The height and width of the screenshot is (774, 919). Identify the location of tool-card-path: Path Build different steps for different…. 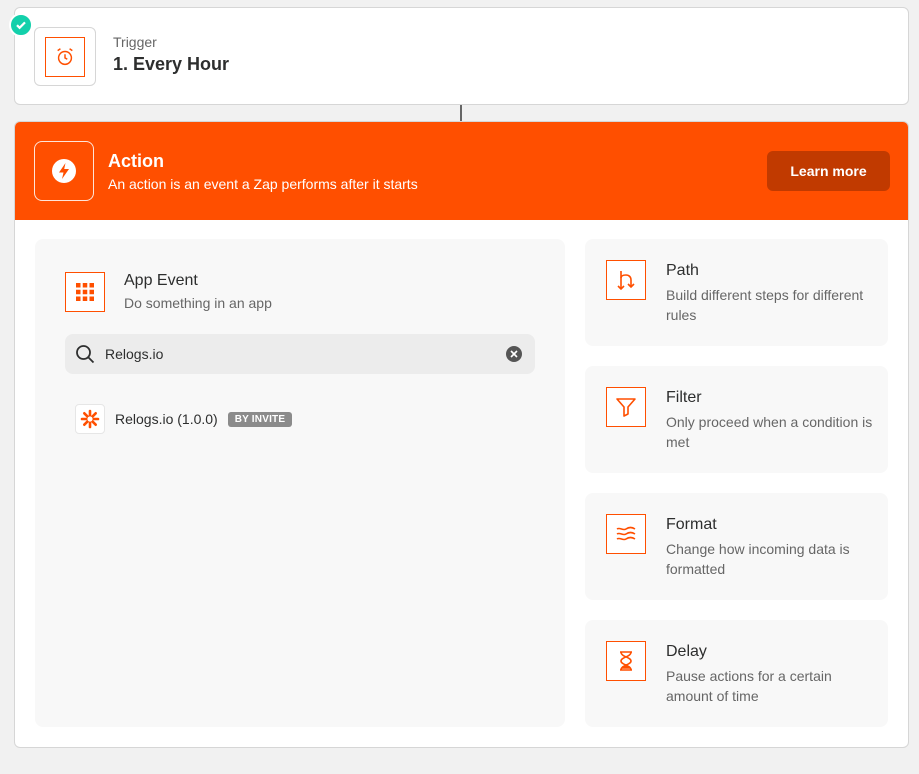
(736, 292).